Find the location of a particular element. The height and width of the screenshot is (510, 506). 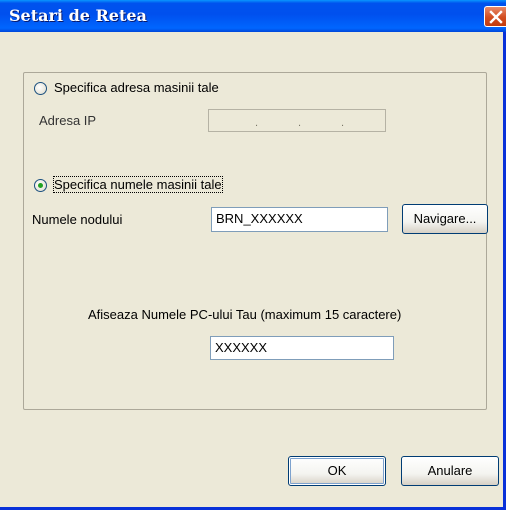

node-name-label: Numele nodului is located at coordinates (77, 219).